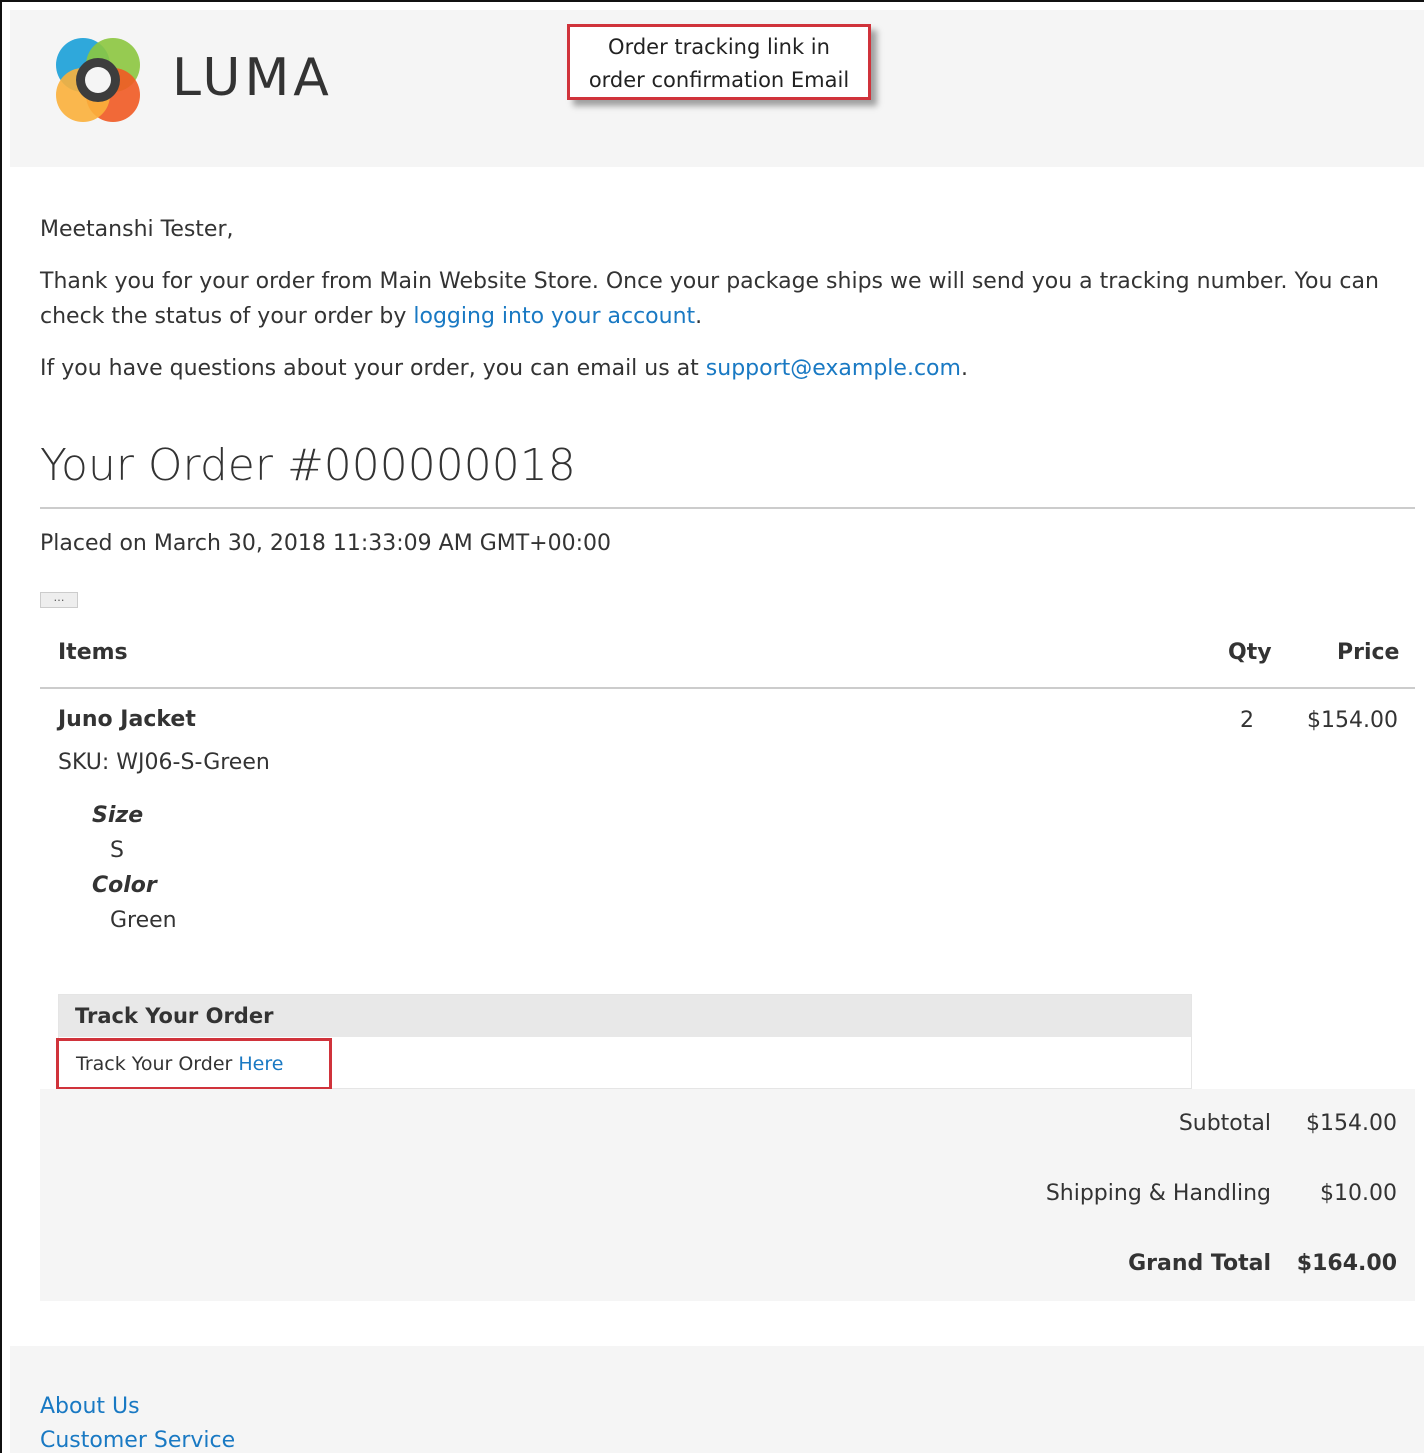 This screenshot has width=1424, height=1453. I want to click on thanks-end: ., so click(699, 316).